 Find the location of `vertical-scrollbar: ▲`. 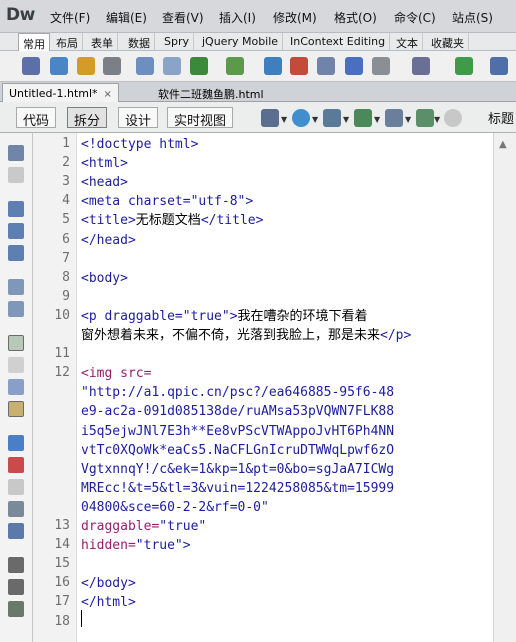

vertical-scrollbar: ▲ is located at coordinates (504, 387).